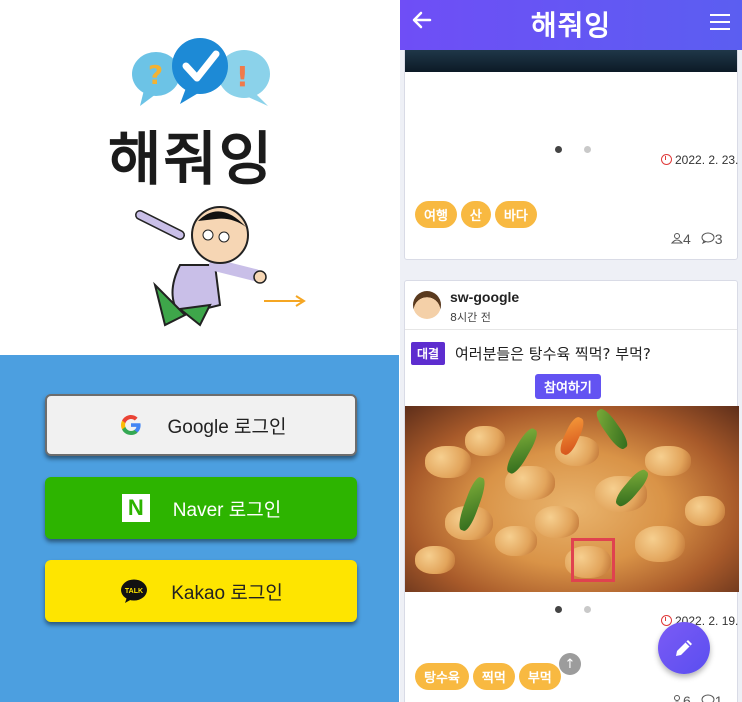 The width and height of the screenshot is (742, 702). I want to click on post-stats: 4 3, so click(696, 239).